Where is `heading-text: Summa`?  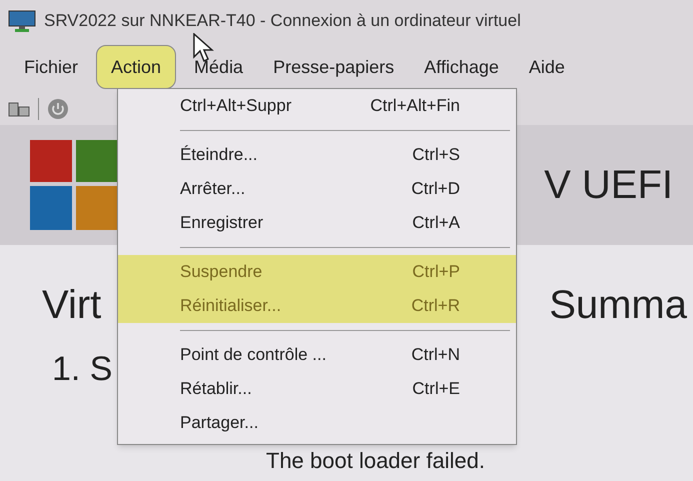 heading-text: Summa is located at coordinates (618, 305).